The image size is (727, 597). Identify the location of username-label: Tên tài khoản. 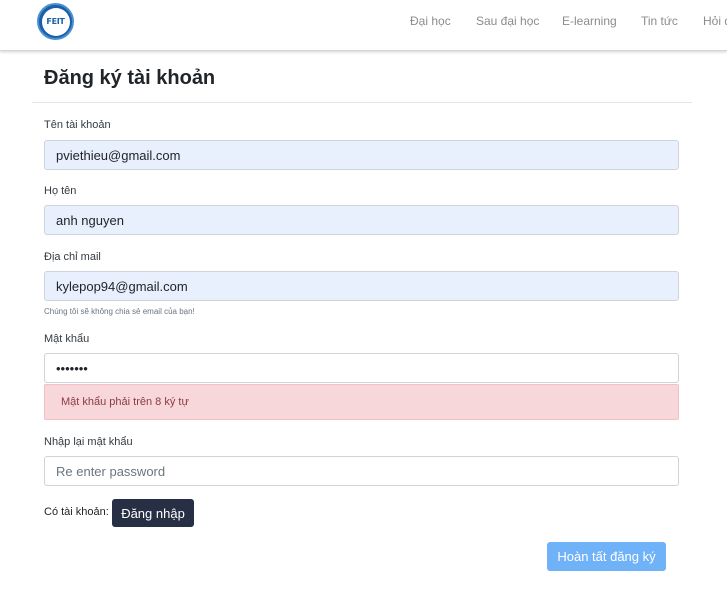
(77, 125).